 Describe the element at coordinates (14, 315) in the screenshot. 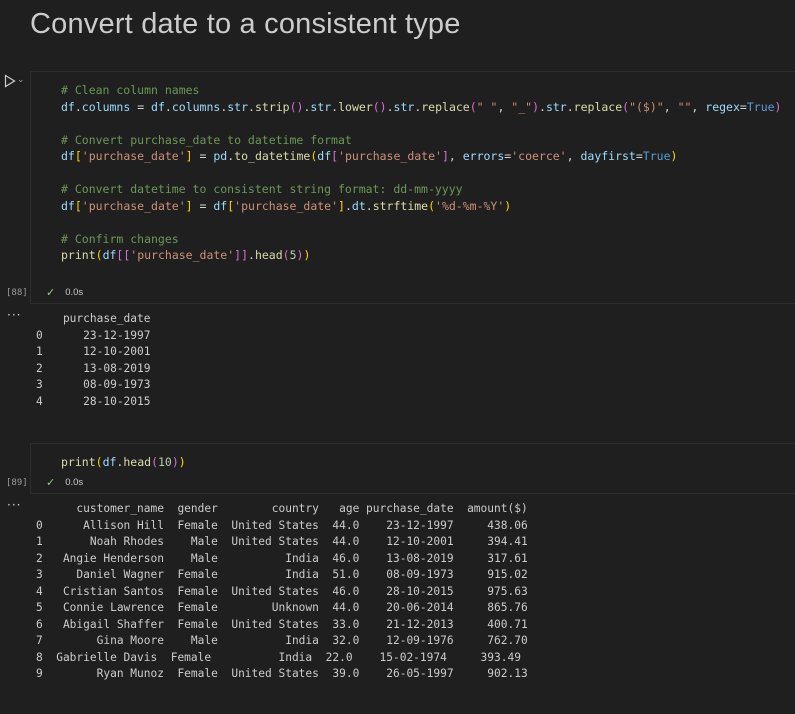

I see `output-more-button-1: ···` at that location.